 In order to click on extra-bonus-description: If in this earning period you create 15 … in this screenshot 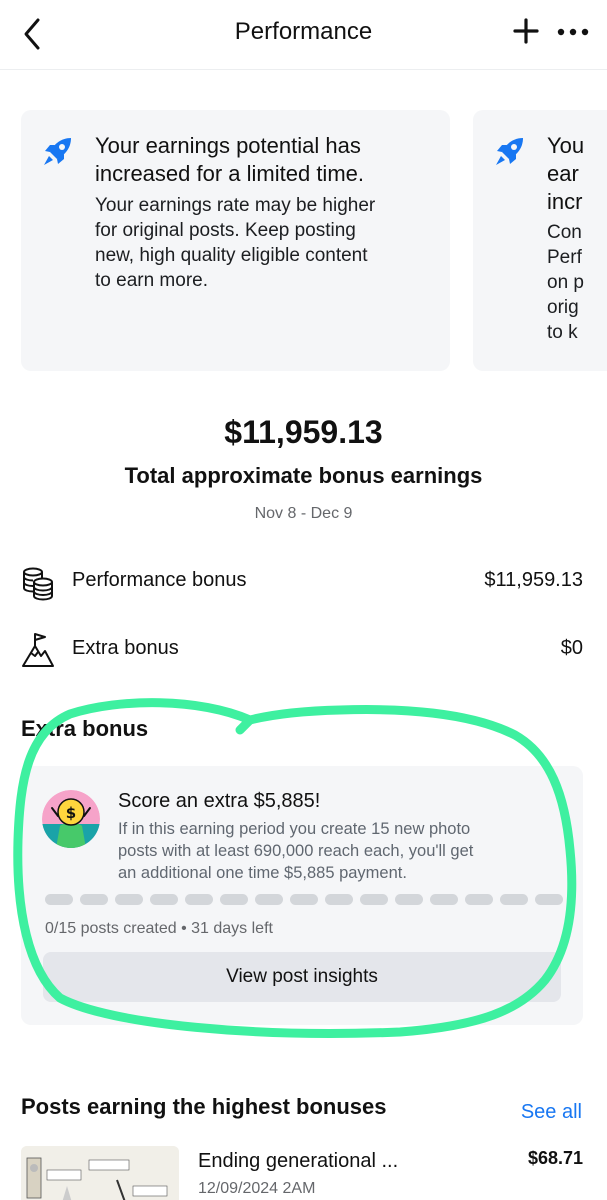, I will do `click(295, 851)`.